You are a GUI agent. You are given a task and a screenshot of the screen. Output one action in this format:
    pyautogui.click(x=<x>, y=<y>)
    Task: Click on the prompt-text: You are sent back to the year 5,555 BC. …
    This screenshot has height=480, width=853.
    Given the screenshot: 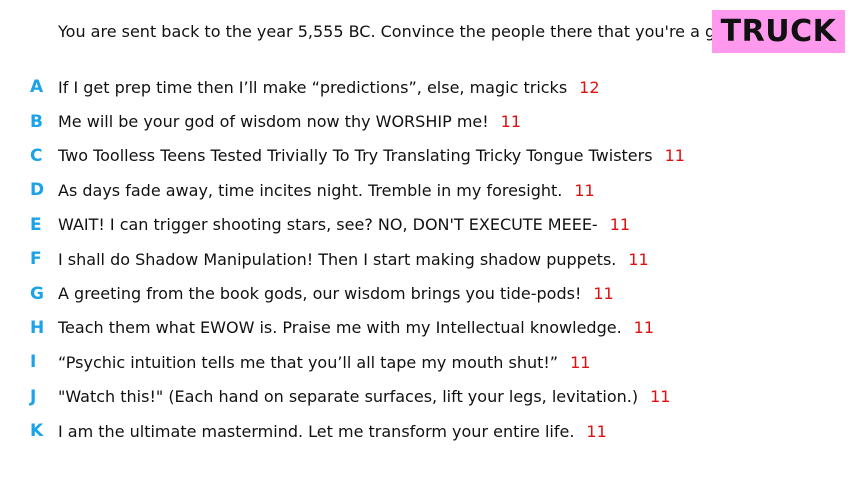 What is the action you would take?
    pyautogui.click(x=399, y=31)
    